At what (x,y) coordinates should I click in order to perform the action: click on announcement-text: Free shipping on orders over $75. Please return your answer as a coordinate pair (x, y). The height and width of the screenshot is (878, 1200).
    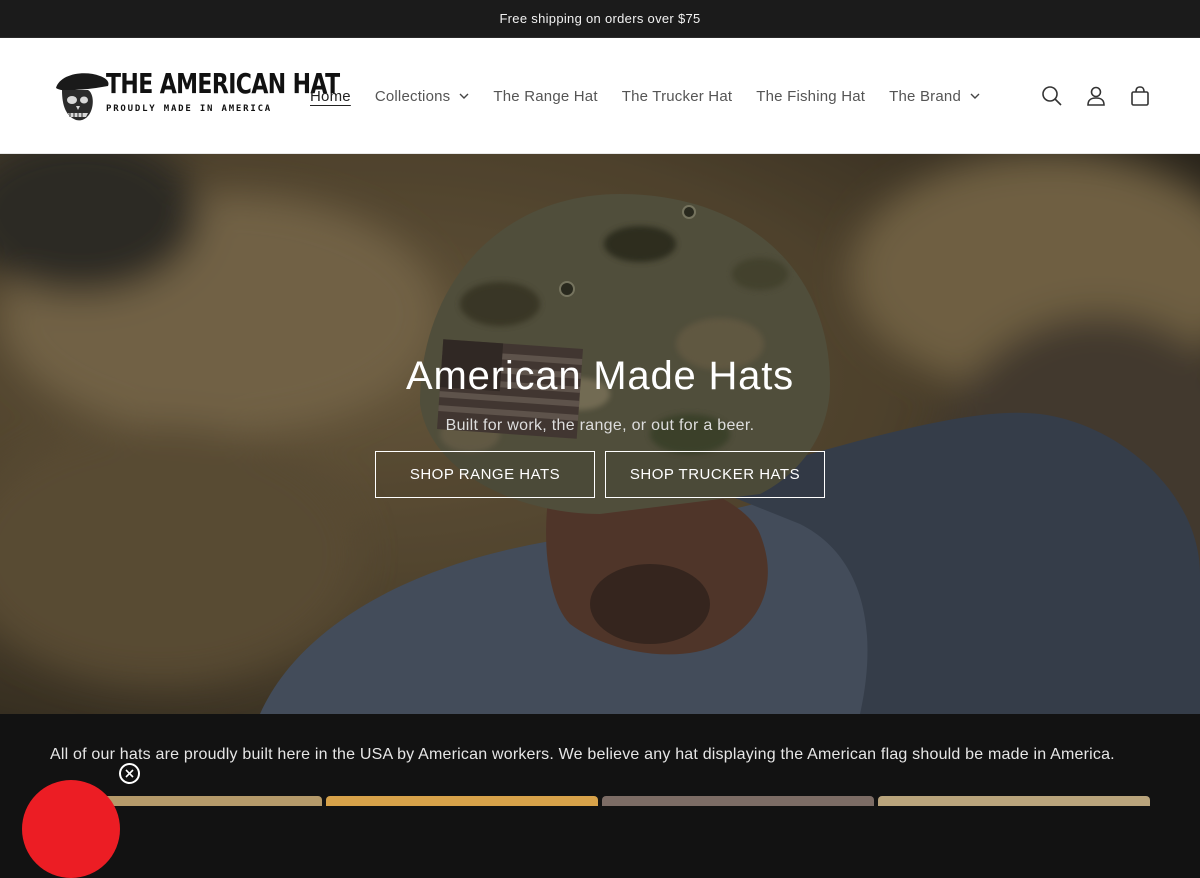
    Looking at the image, I should click on (600, 18).